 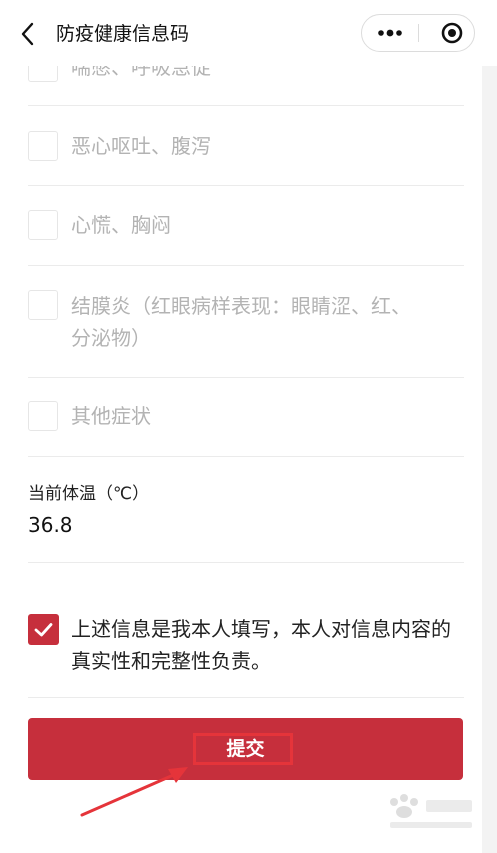 I want to click on symptom-label: 其他症状, so click(x=111, y=416).